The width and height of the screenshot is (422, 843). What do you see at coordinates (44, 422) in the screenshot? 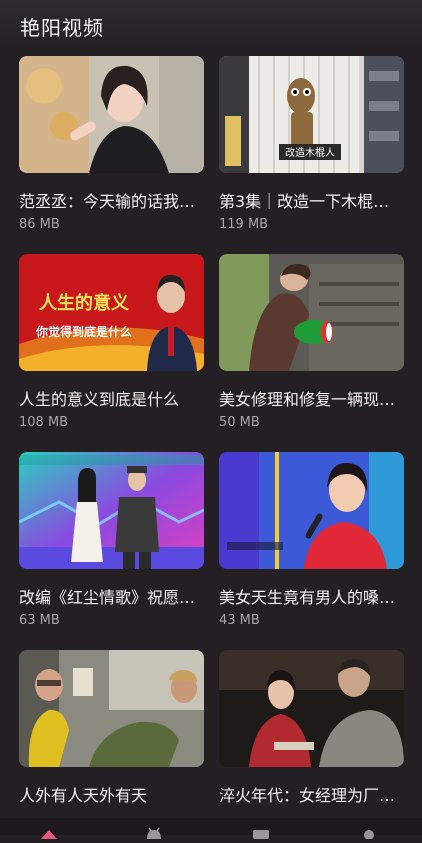
I see `video-size: 108 MB` at bounding box center [44, 422].